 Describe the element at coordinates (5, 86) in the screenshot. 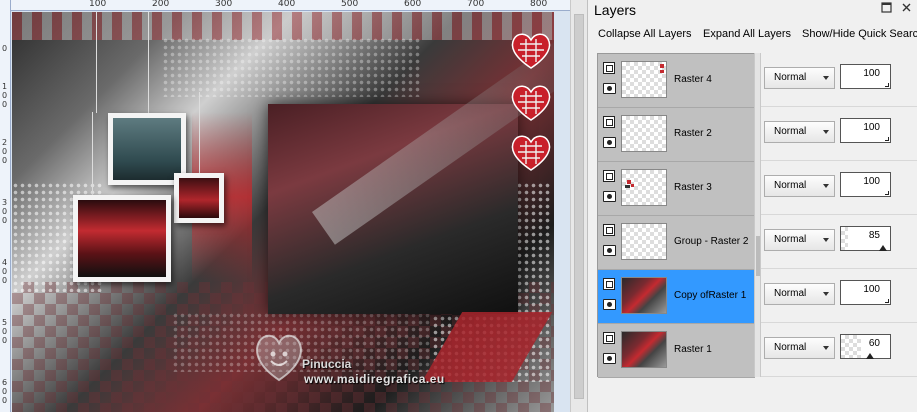

I see `ruler-label: 1` at that location.